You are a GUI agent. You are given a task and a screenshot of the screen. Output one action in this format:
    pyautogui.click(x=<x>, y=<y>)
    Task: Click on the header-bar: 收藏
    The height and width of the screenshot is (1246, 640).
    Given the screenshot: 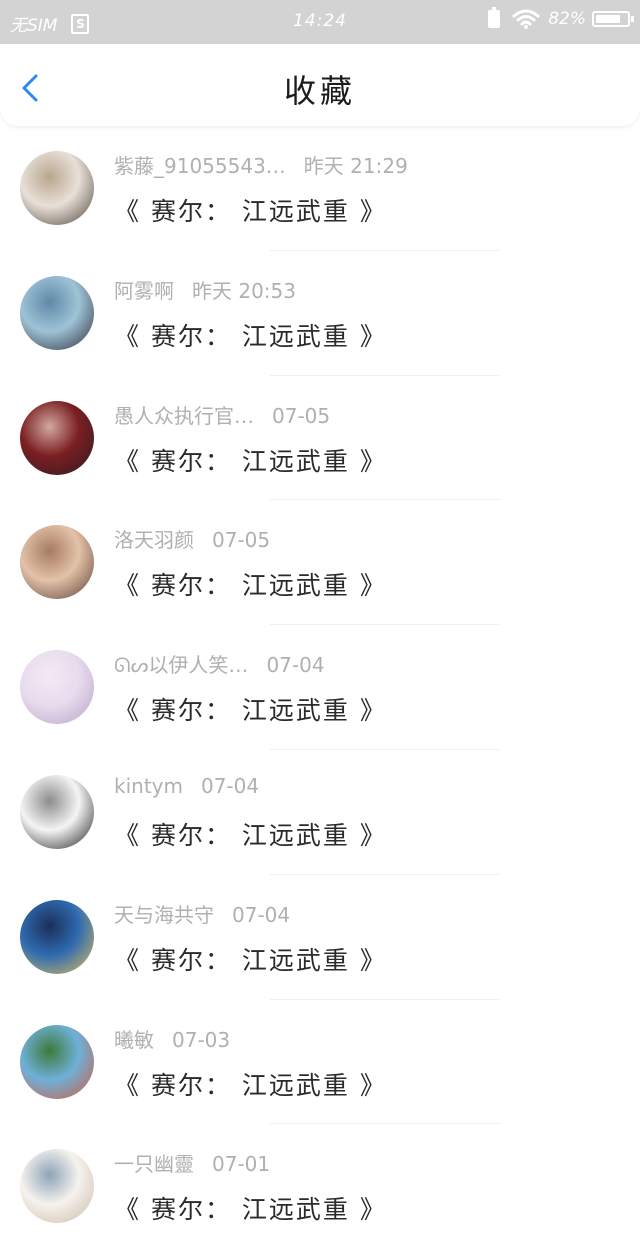 What is the action you would take?
    pyautogui.click(x=320, y=85)
    